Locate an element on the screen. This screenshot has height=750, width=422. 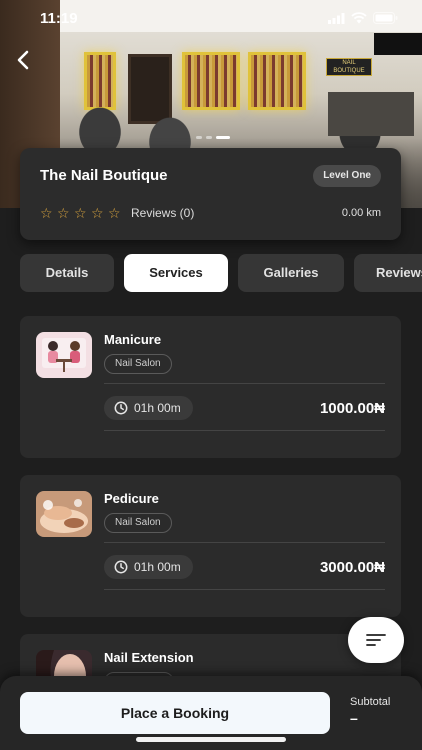
tab-bar: Details Services Galleries Reviews is located at coordinates (221, 273).